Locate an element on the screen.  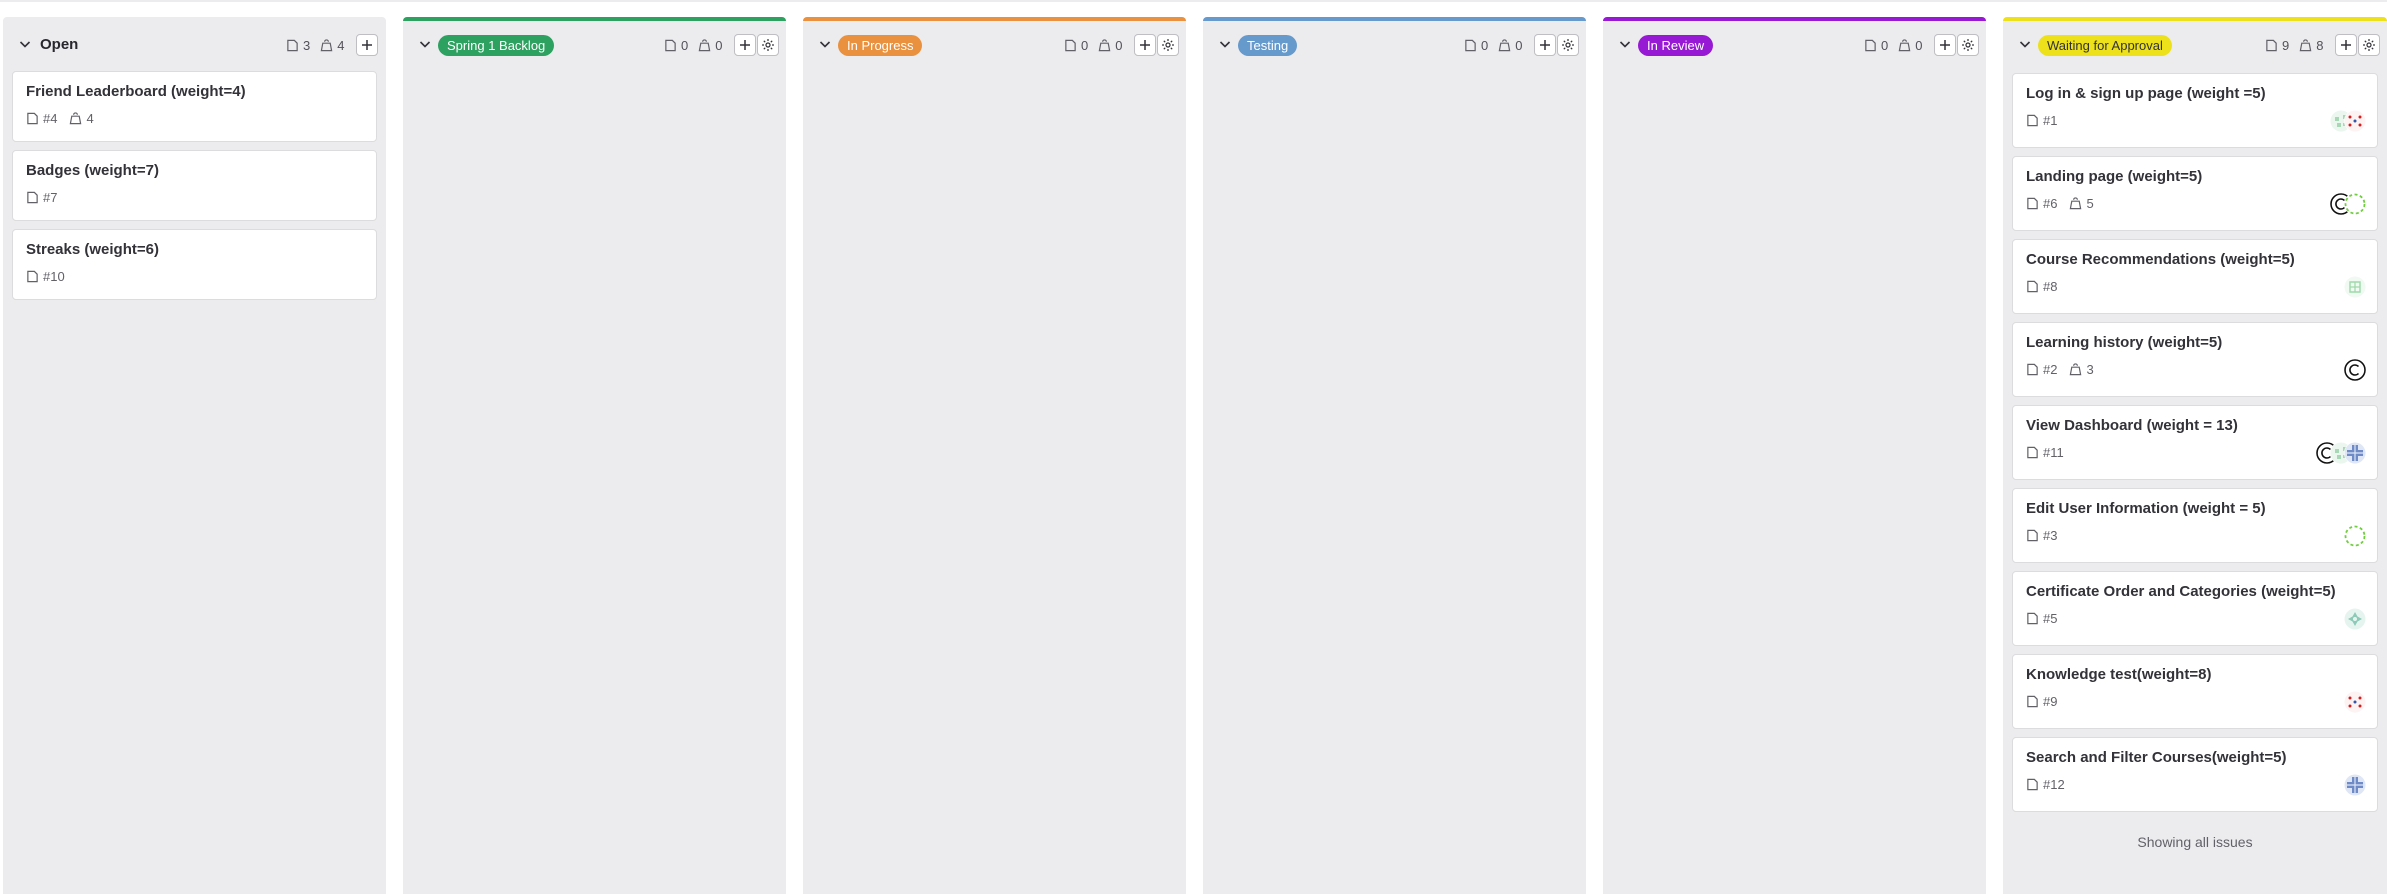
issue-title: View Dashboard (weight = 13) is located at coordinates (2132, 425).